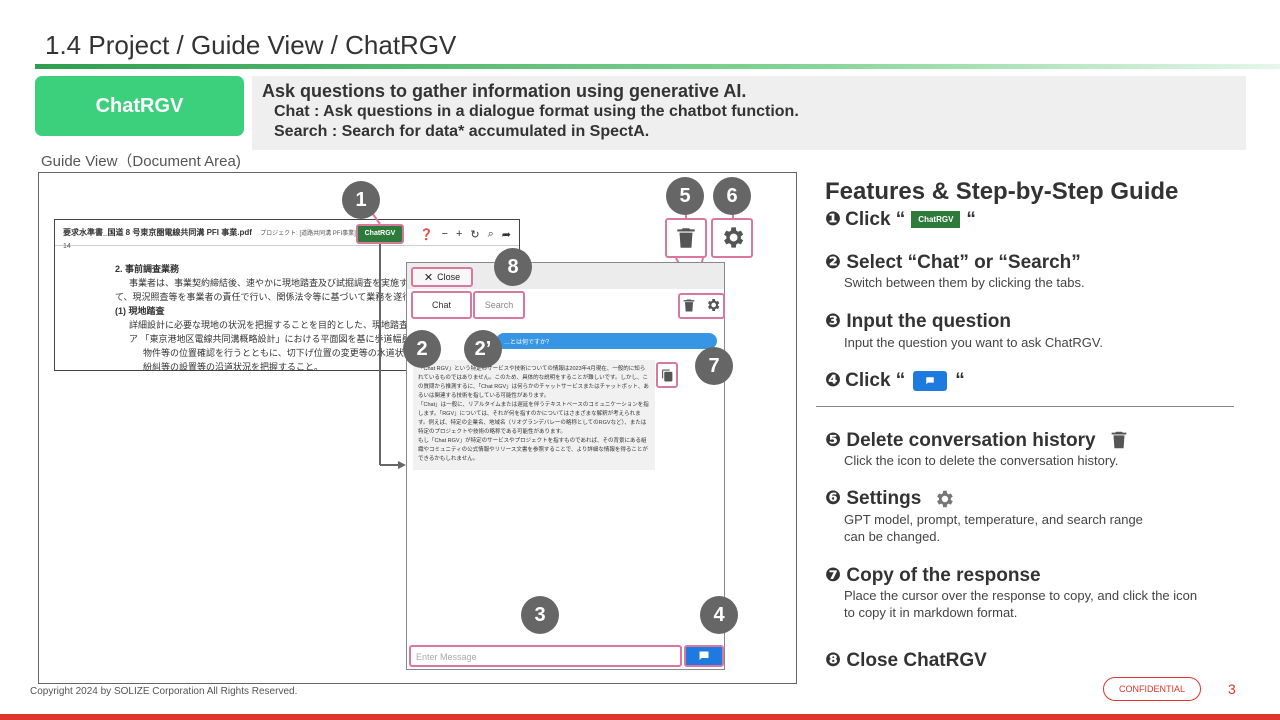 This screenshot has width=1280, height=720. What do you see at coordinates (449, 277) in the screenshot?
I see `close-label: Close` at bounding box center [449, 277].